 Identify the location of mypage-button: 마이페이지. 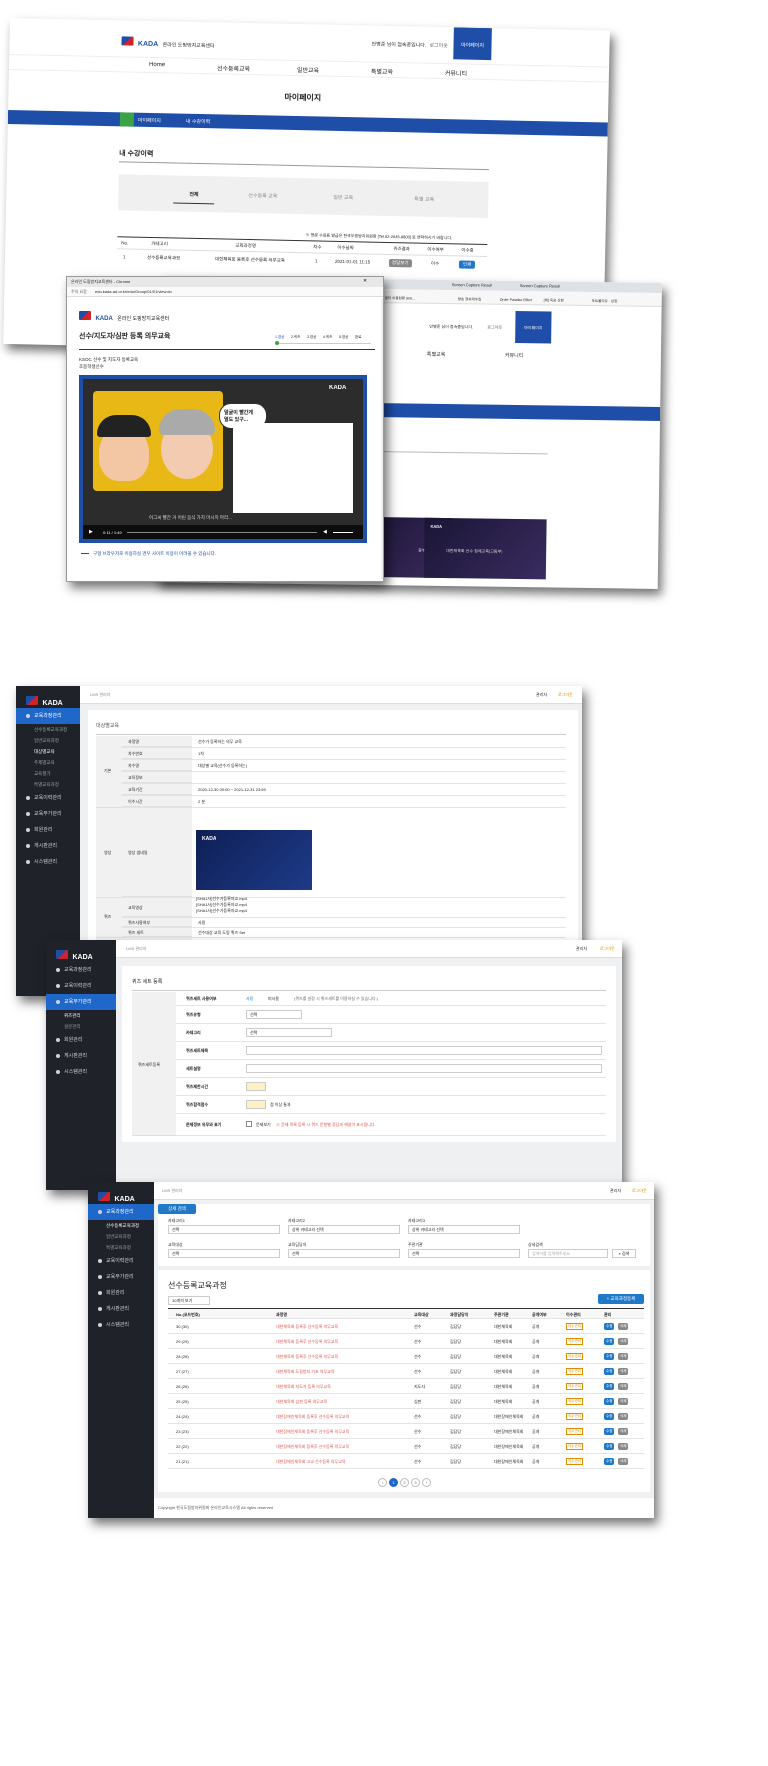
(472, 44).